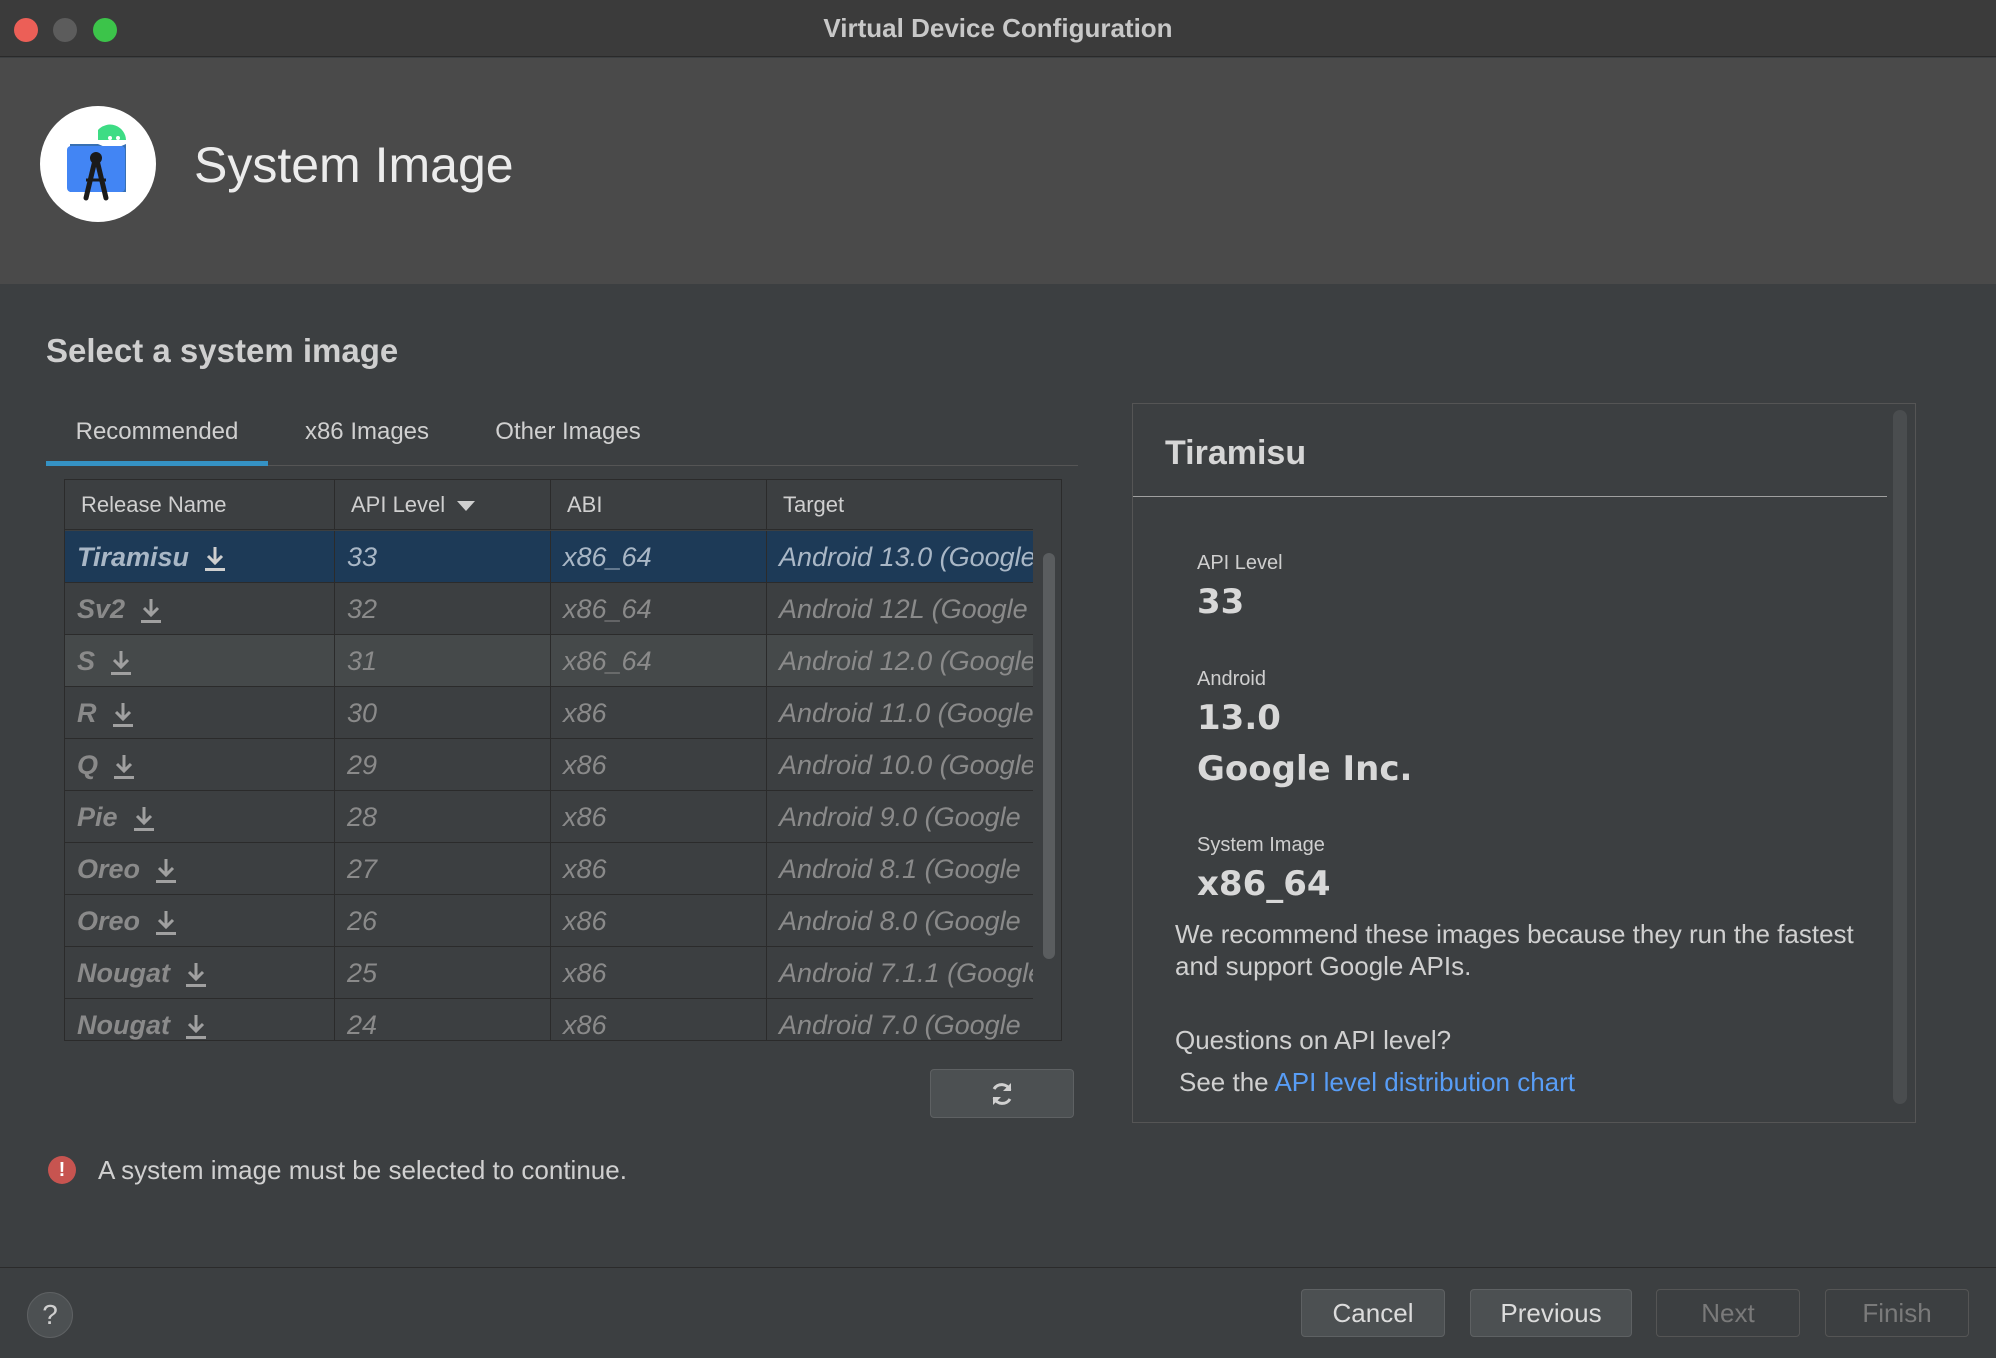 The width and height of the screenshot is (1996, 1358). Describe the element at coordinates (1897, 1313) in the screenshot. I see `finish-button: Finish` at that location.